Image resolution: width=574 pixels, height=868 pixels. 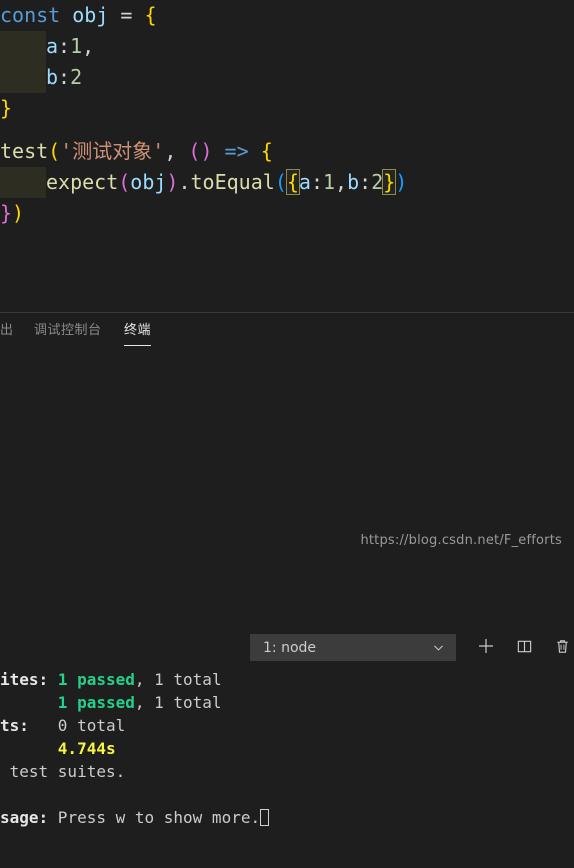 I want to click on code-line: const obj = {, so click(x=287, y=15).